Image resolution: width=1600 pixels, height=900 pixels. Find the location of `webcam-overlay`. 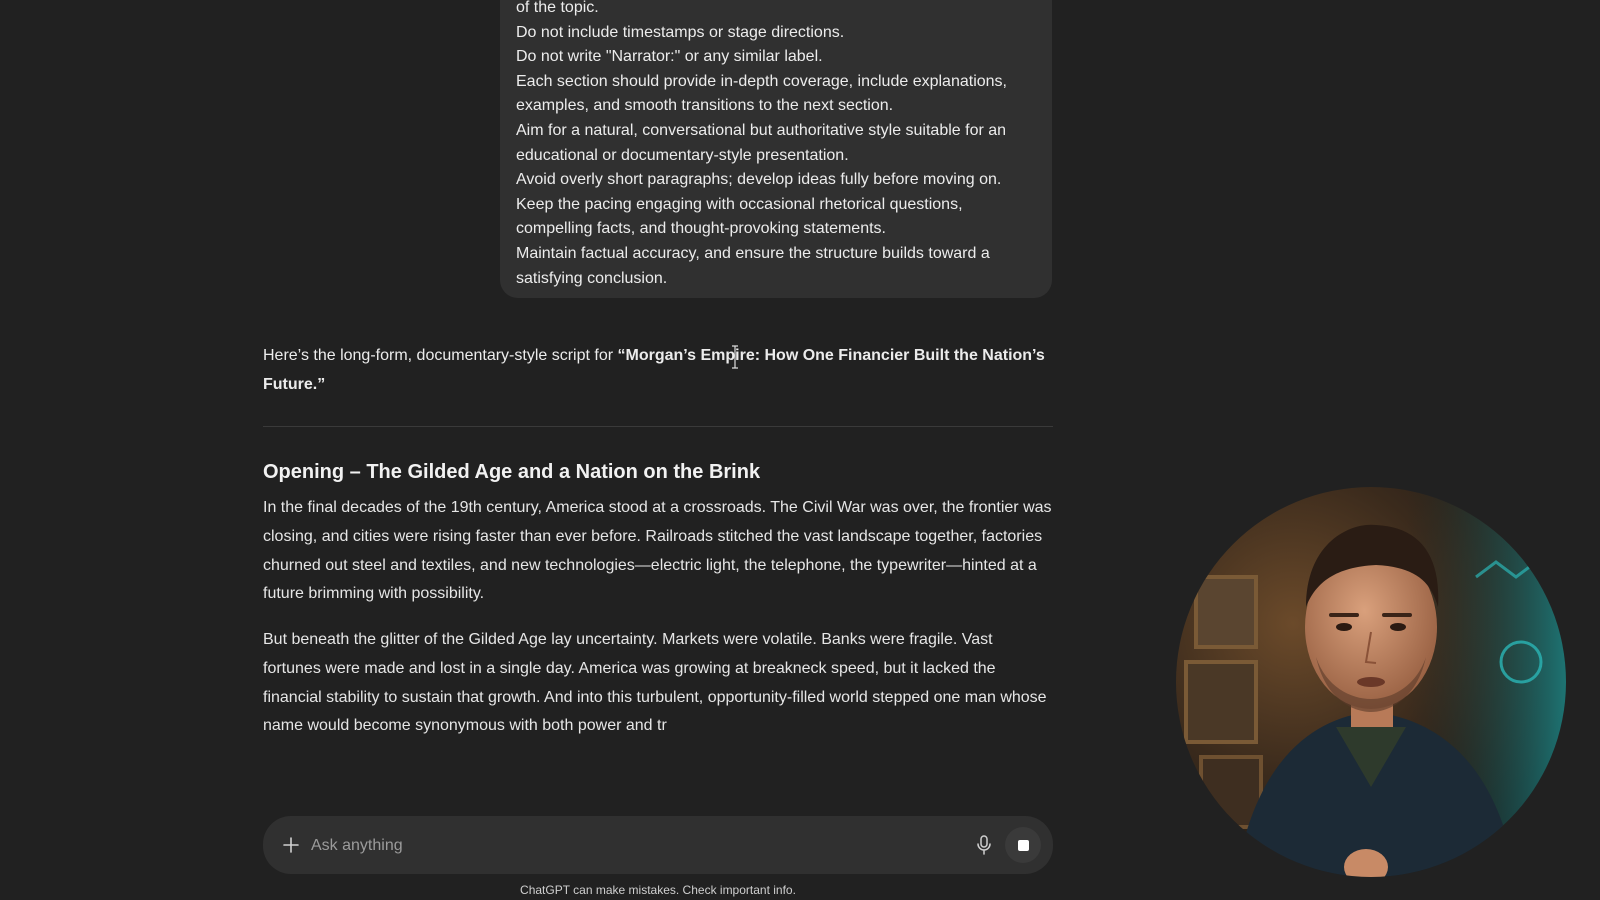

webcam-overlay is located at coordinates (1371, 682).